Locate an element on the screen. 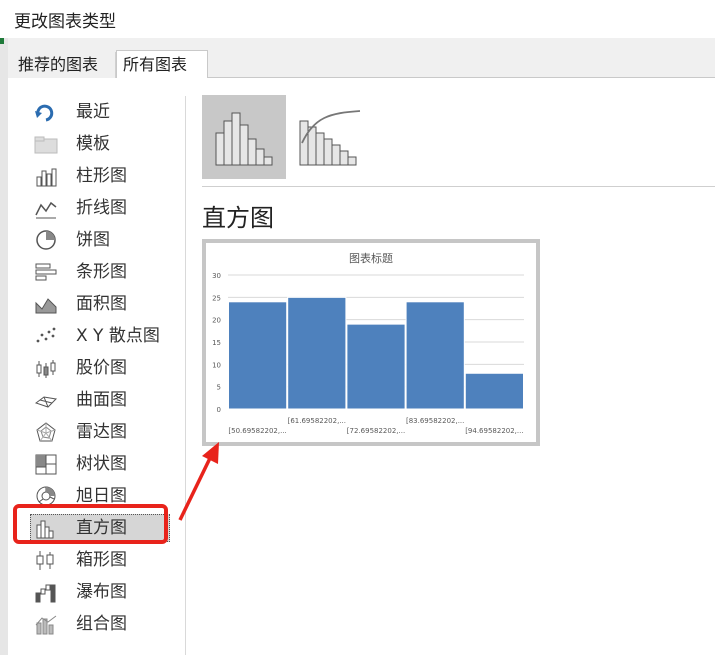 The height and width of the screenshot is (655, 715). y-tick-label: 0 is located at coordinates (219, 410).